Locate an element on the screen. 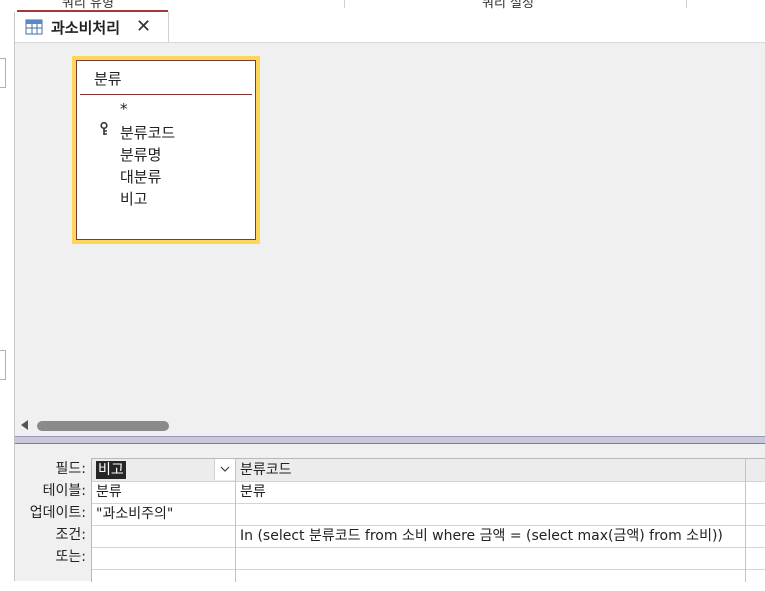 This screenshot has height=591, width=765. scrollbar-thumb is located at coordinates (103, 426).